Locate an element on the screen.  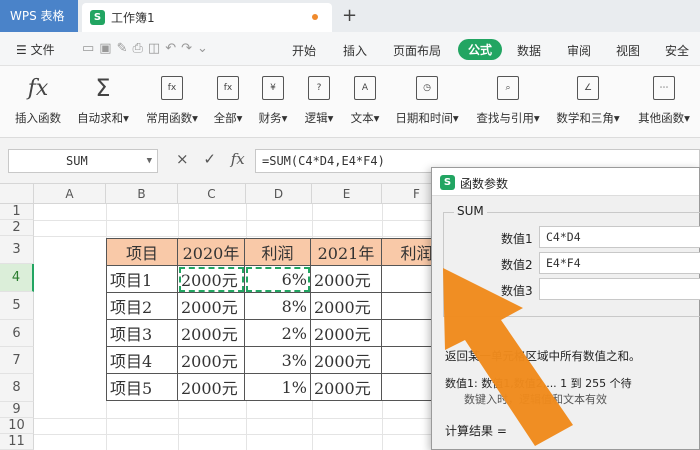
row-header-10: 10 is located at coordinates (17, 426).